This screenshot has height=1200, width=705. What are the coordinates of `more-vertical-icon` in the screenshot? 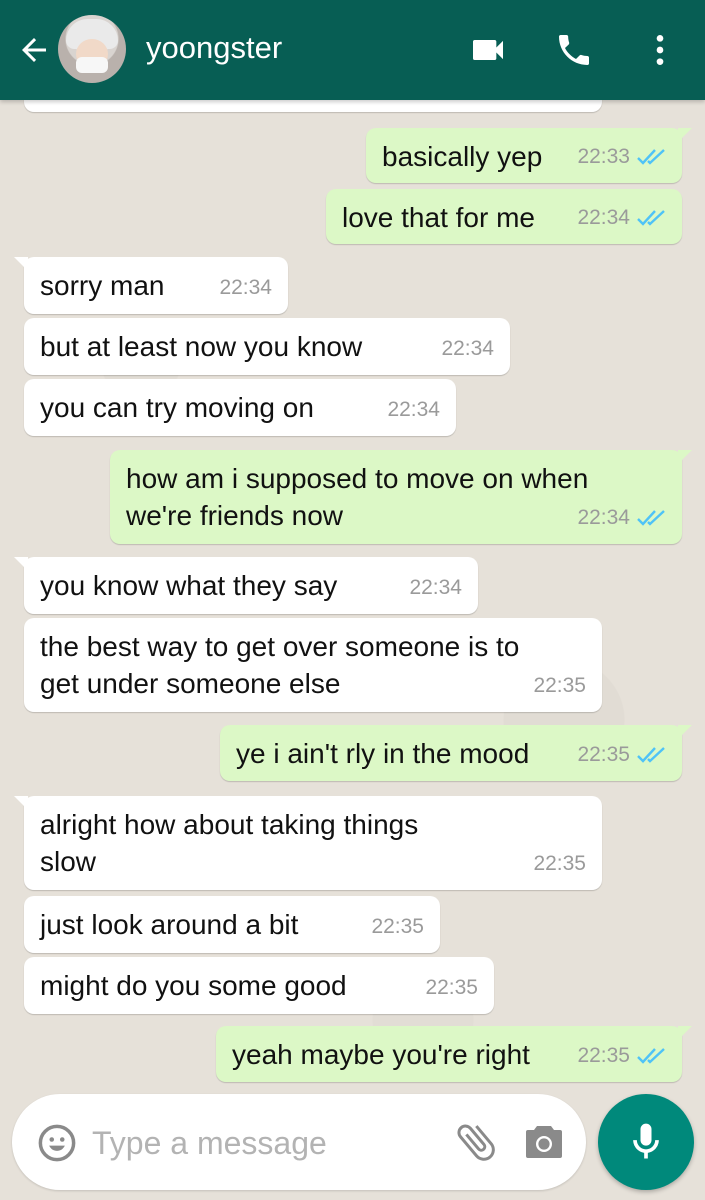 It's located at (660, 50).